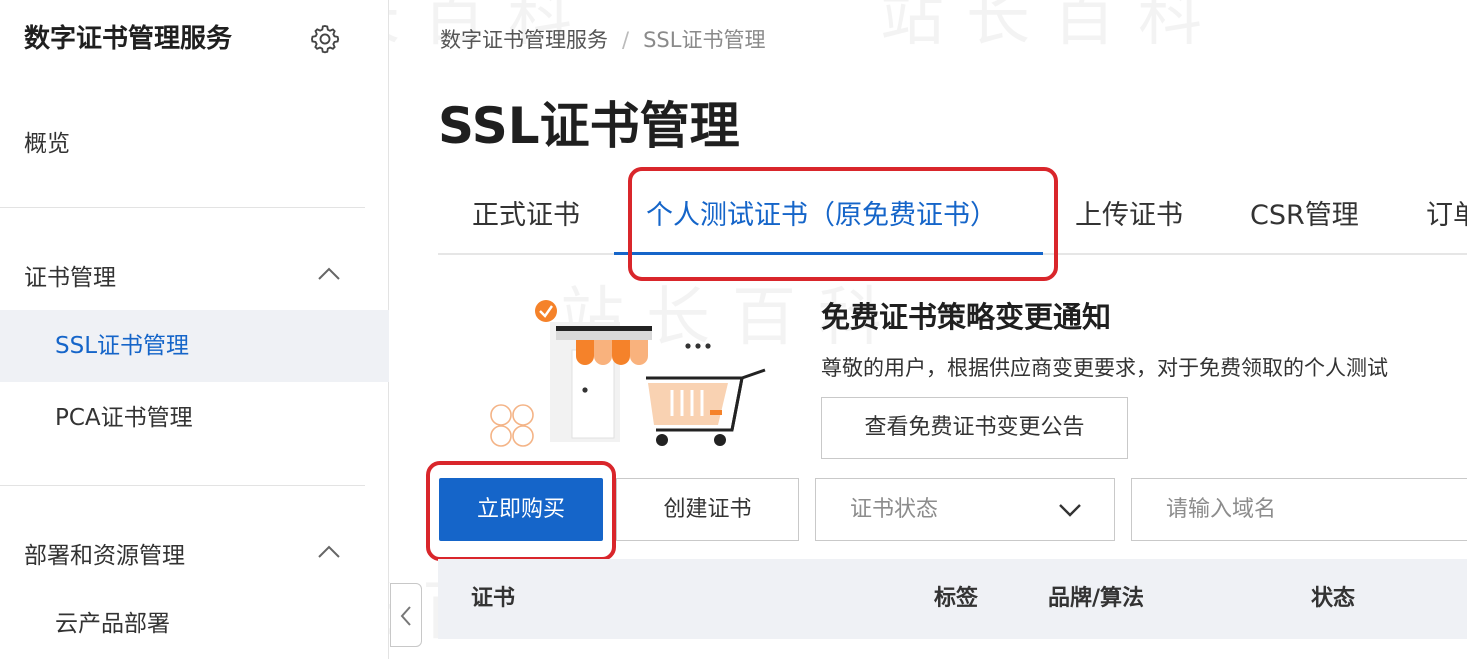  Describe the element at coordinates (1052, 29) in the screenshot. I see `watermark: 站长百科` at that location.